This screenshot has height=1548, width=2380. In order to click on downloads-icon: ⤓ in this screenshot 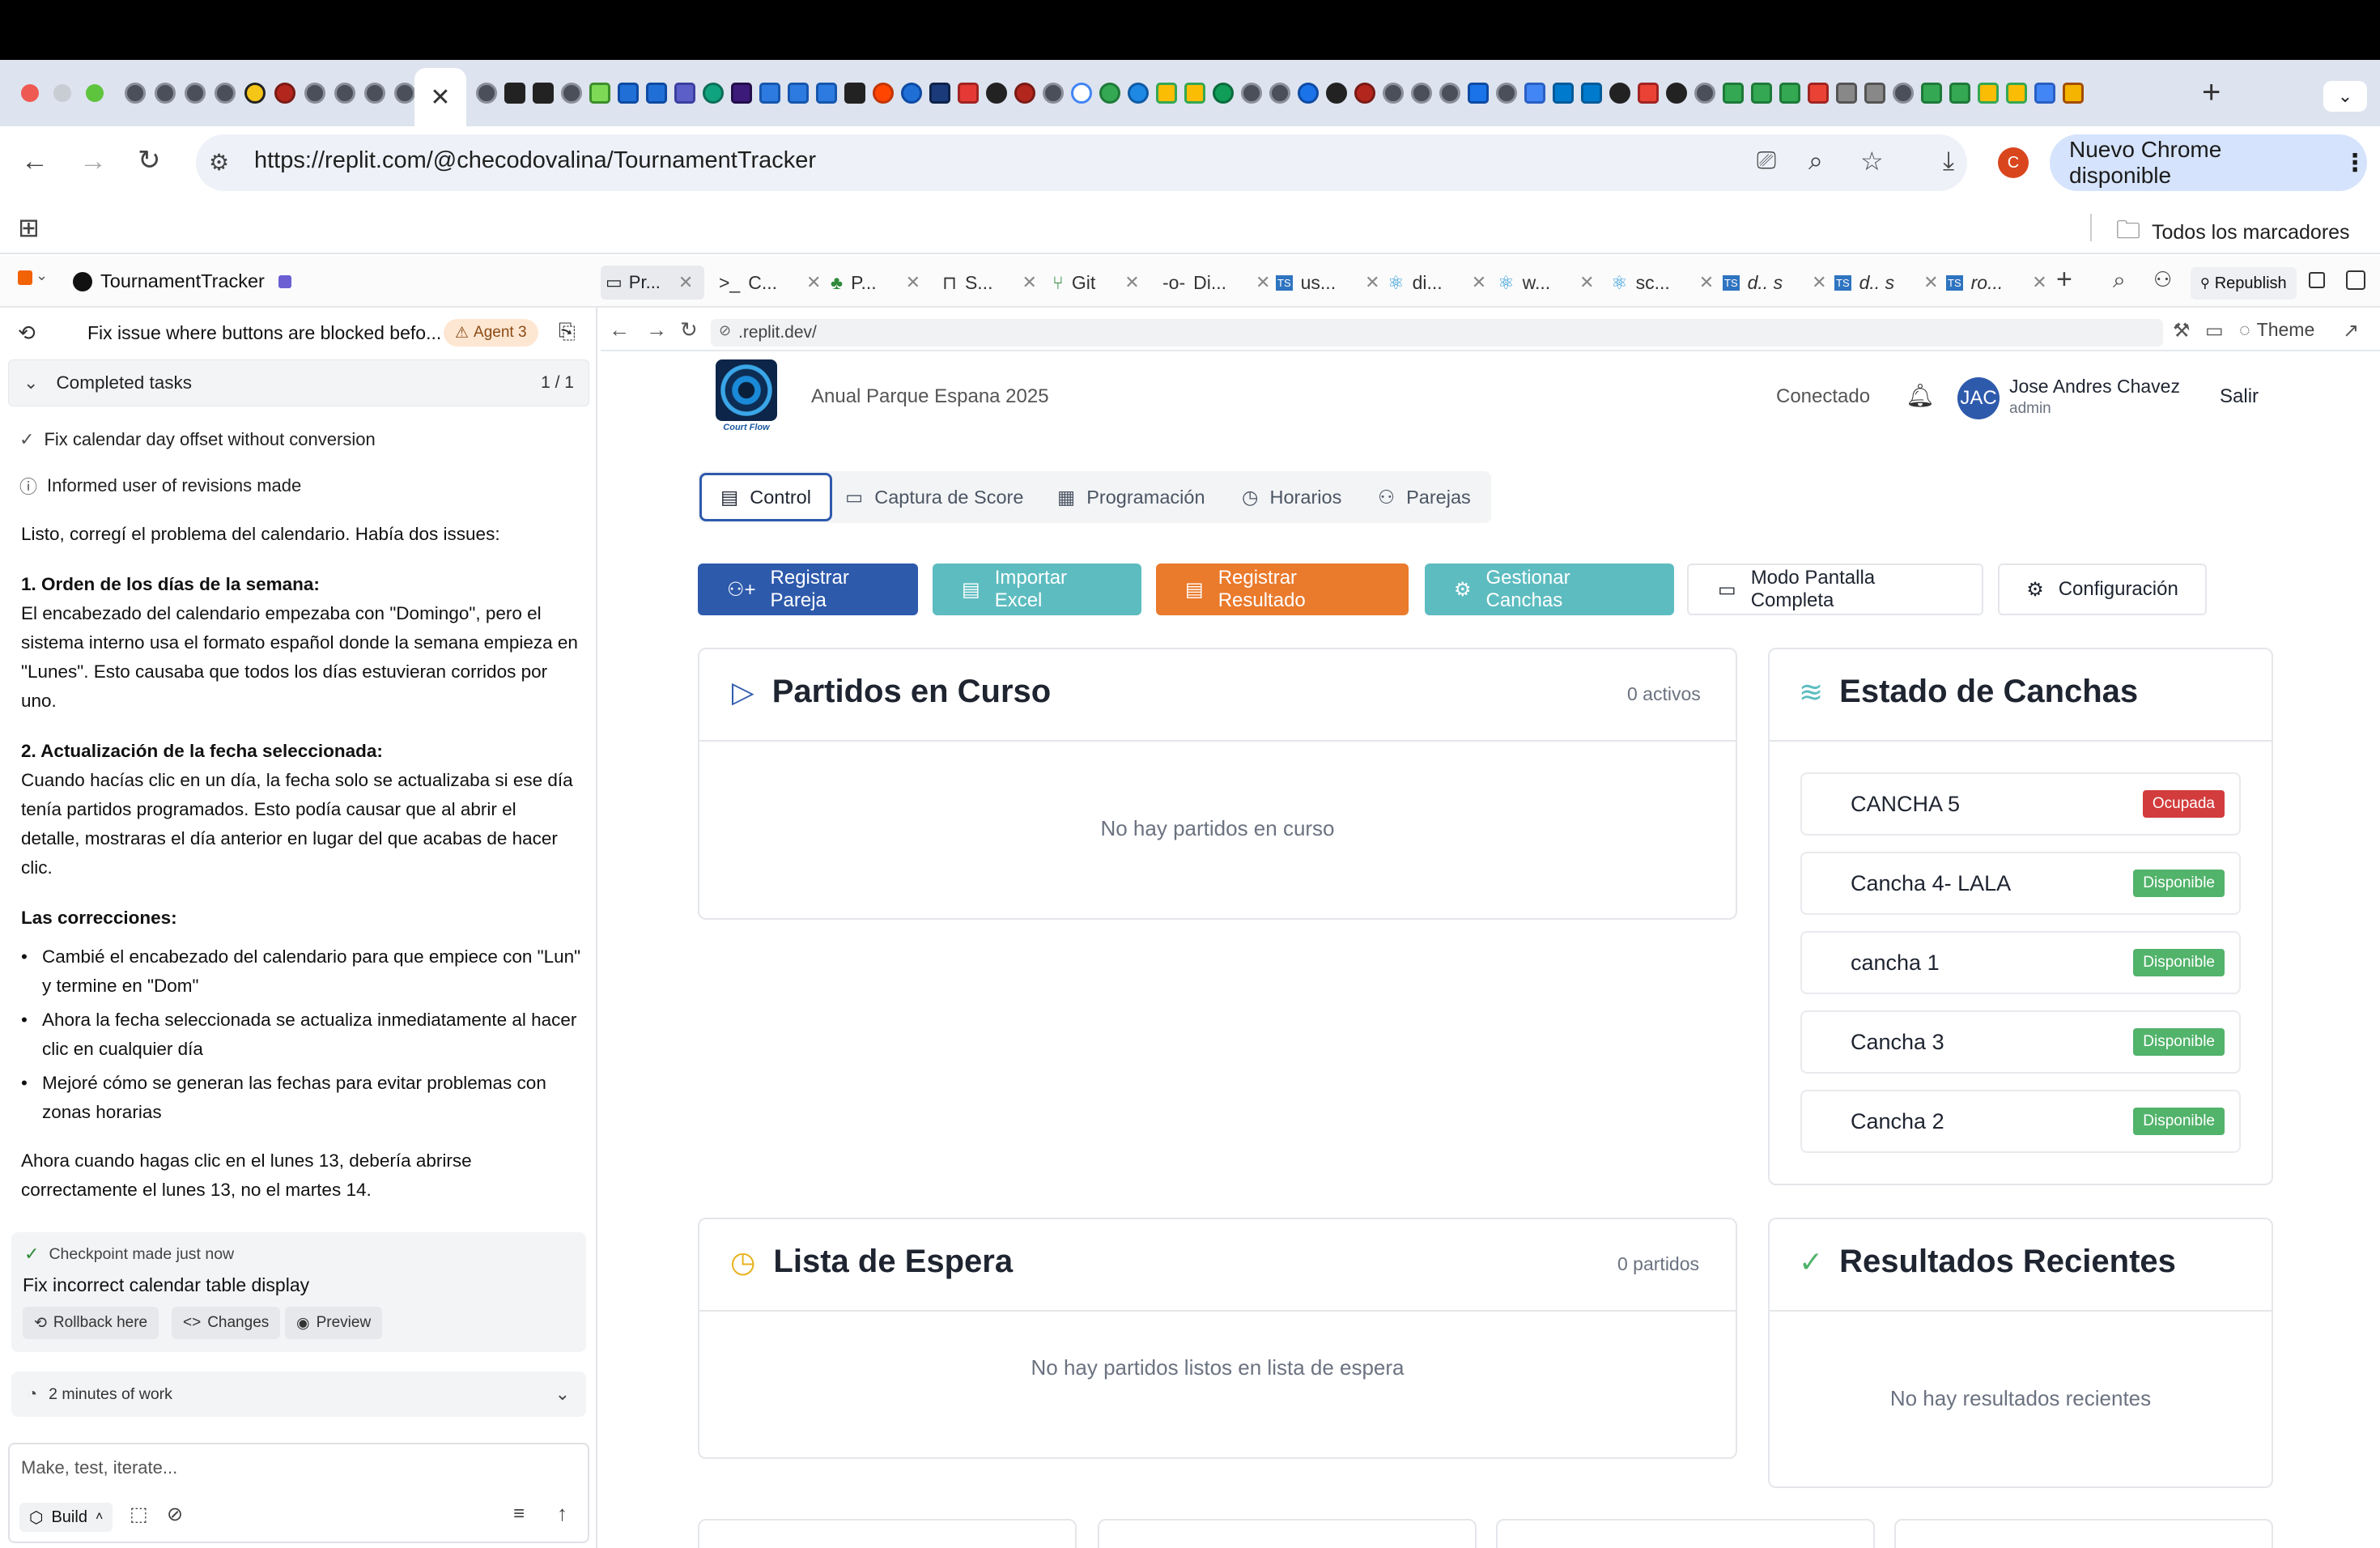, I will do `click(1948, 161)`.